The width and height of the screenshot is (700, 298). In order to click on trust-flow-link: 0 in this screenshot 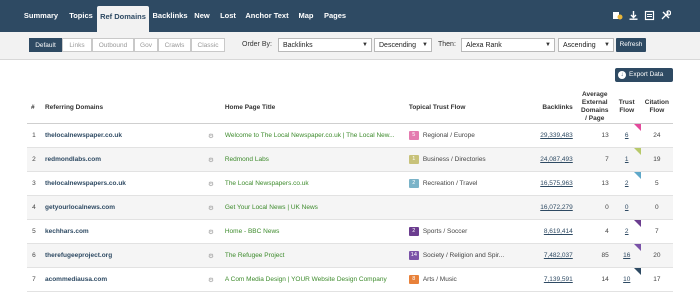, I will do `click(626, 207)`.